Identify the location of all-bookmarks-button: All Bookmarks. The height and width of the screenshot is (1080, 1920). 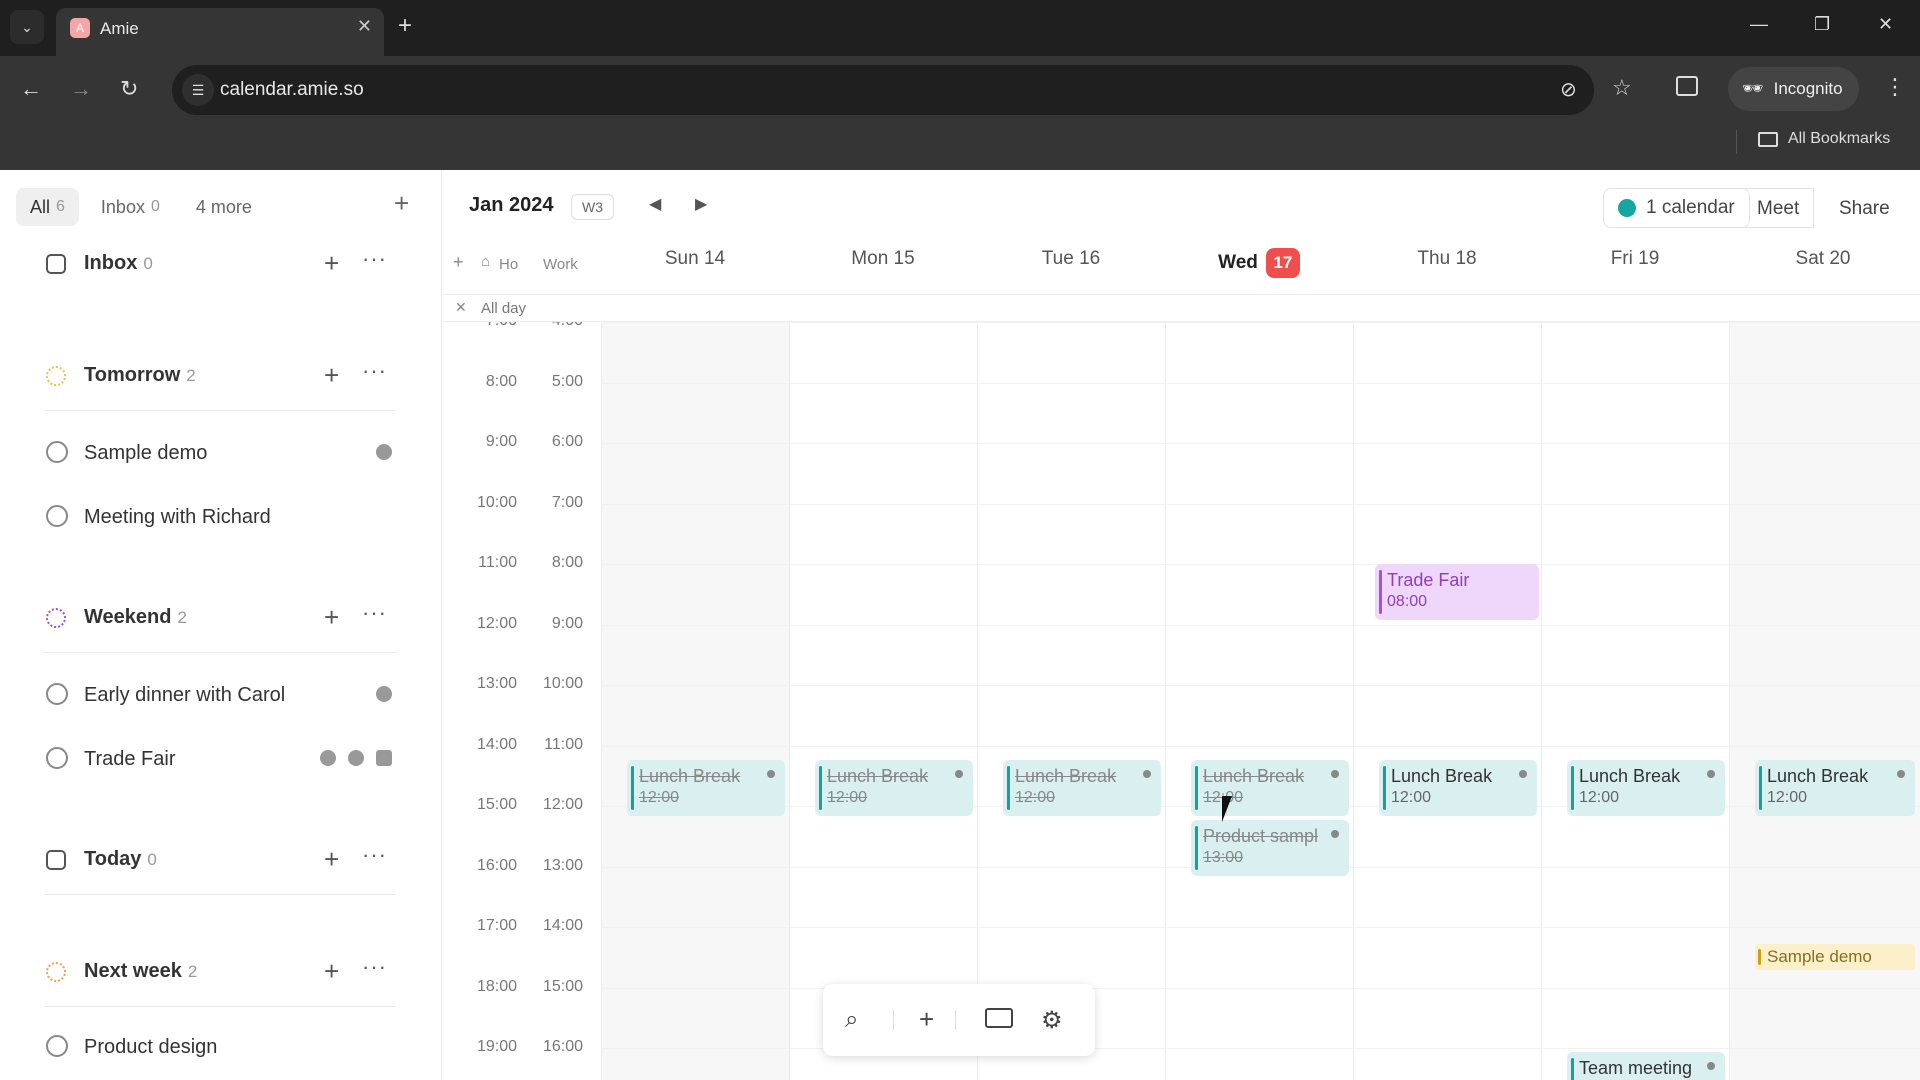
(1824, 139).